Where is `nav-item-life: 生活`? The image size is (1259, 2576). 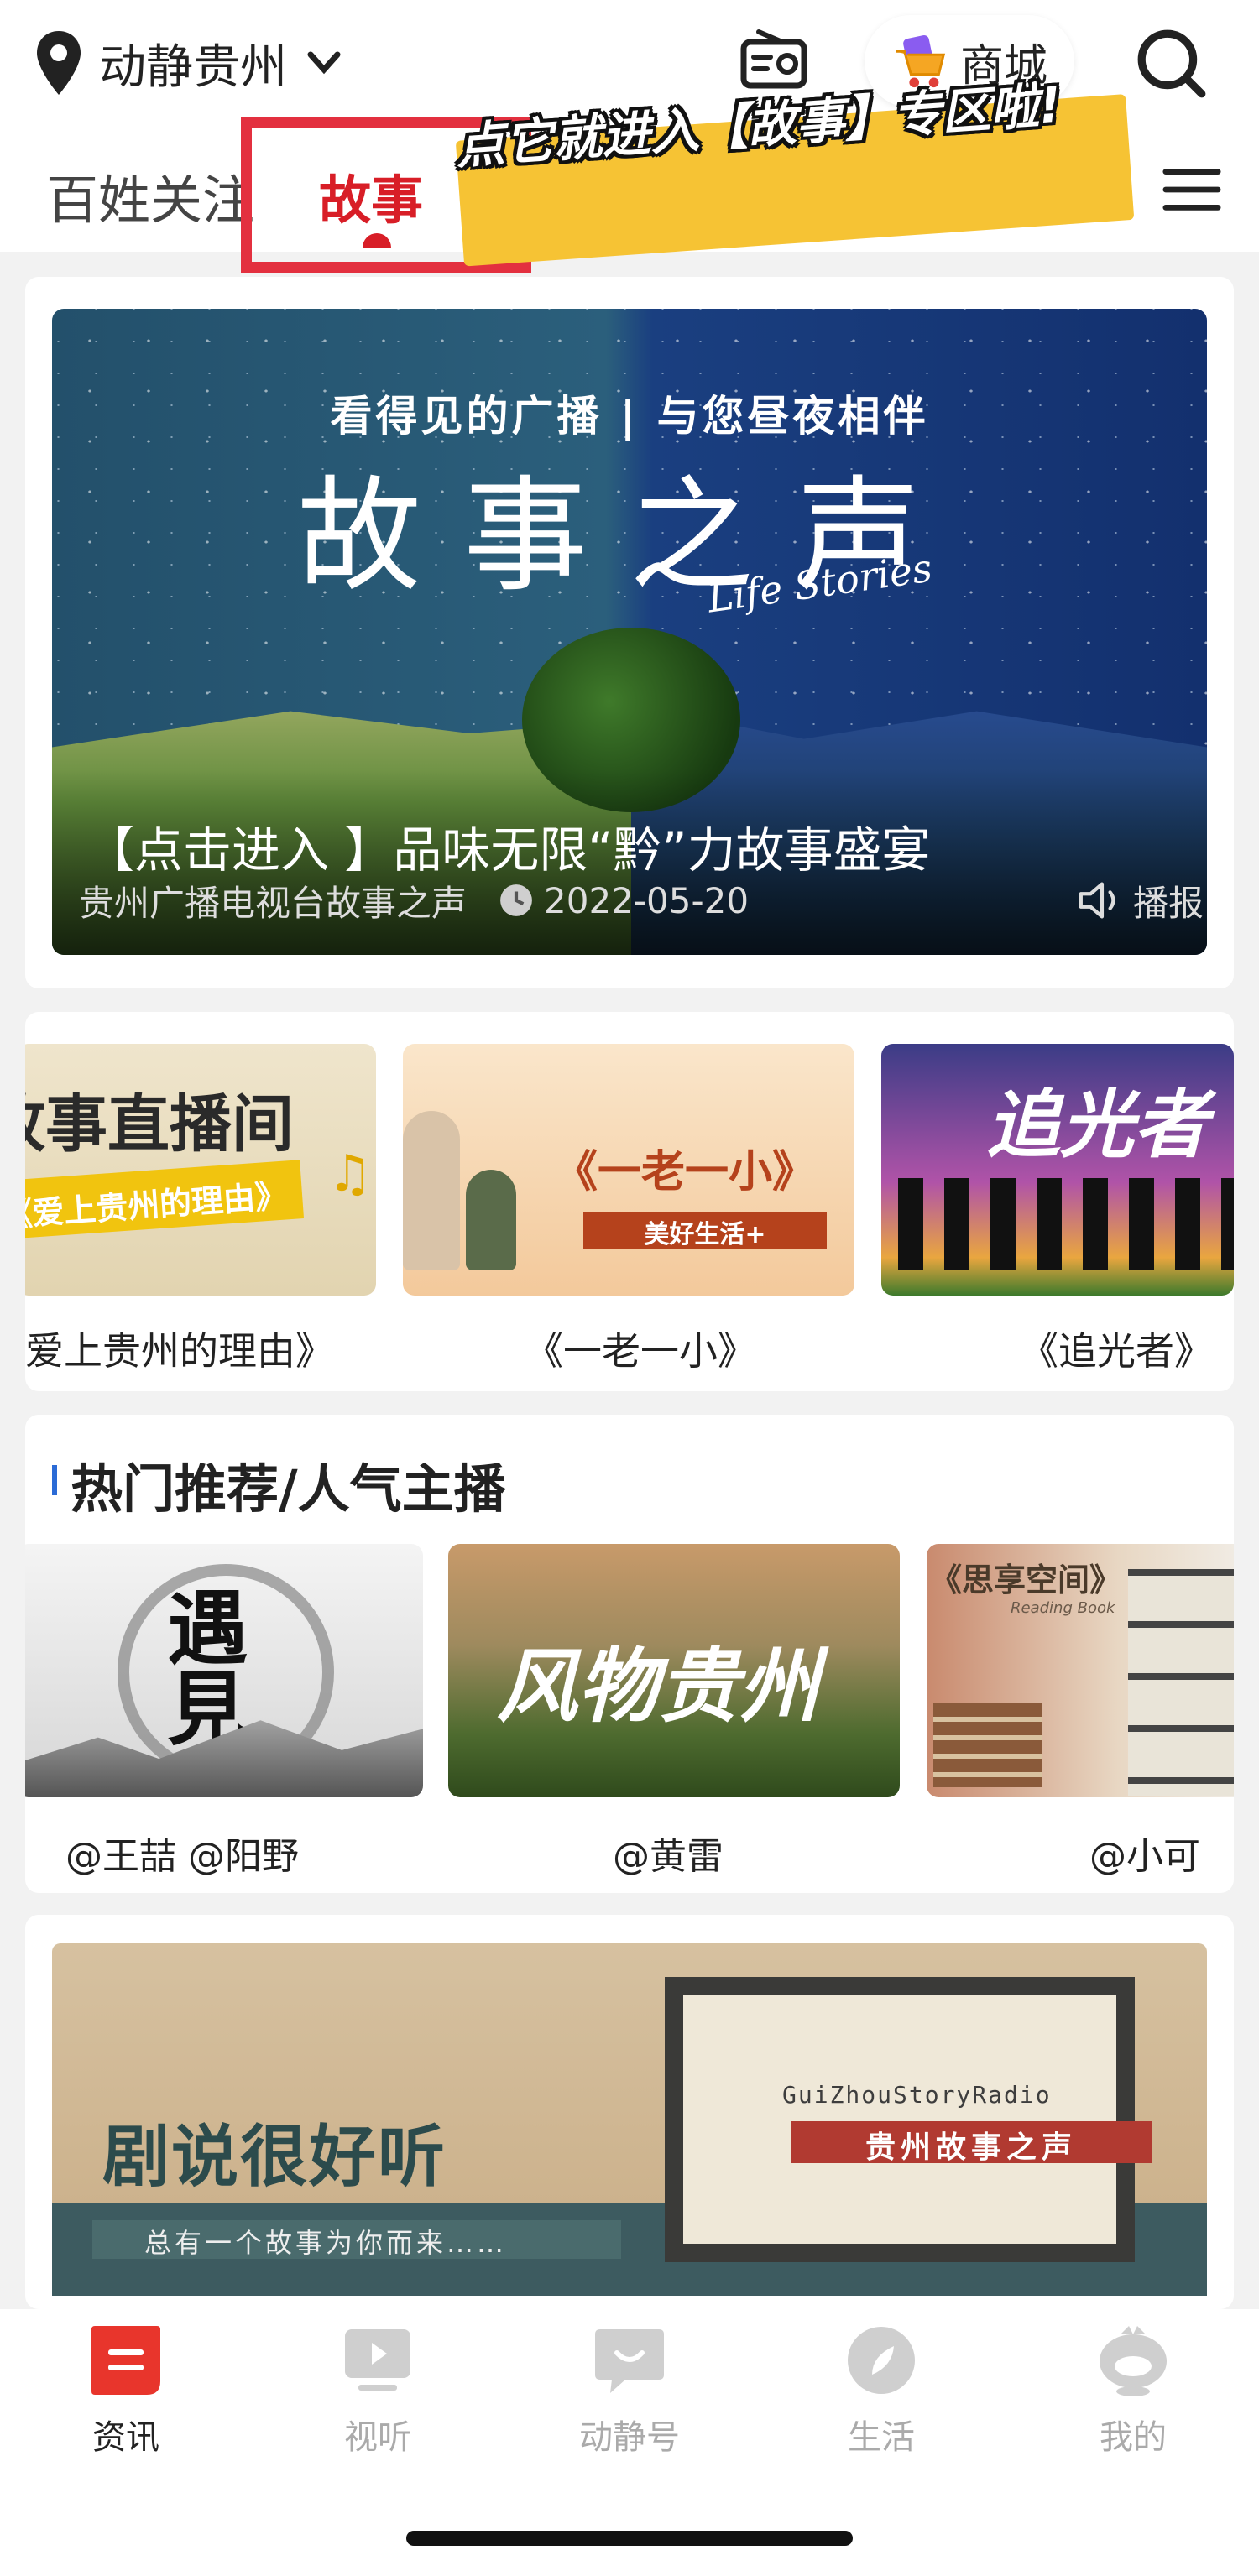 nav-item-life: 生活 is located at coordinates (882, 2391).